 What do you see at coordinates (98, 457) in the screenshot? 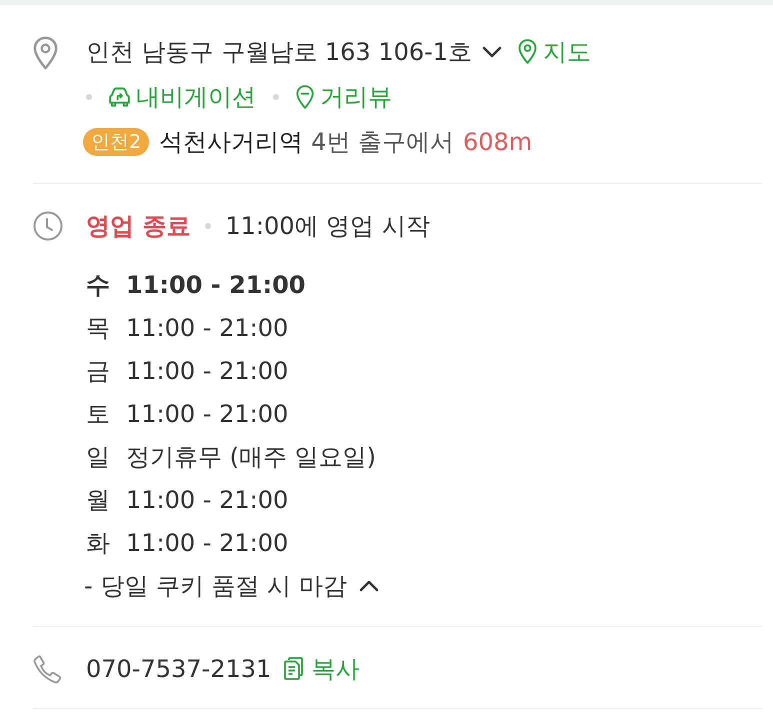
I see `day-label: 일` at bounding box center [98, 457].